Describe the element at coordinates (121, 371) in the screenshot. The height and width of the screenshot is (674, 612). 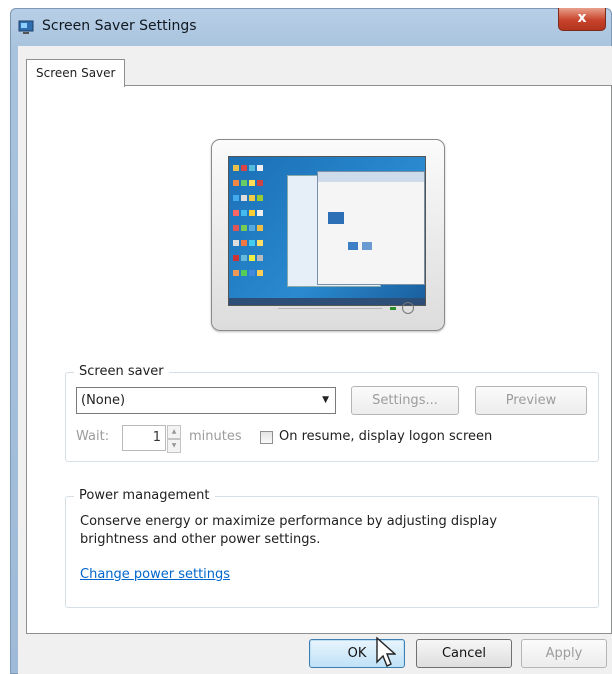
I see `screen-saver-group-label: Screen saver` at that location.